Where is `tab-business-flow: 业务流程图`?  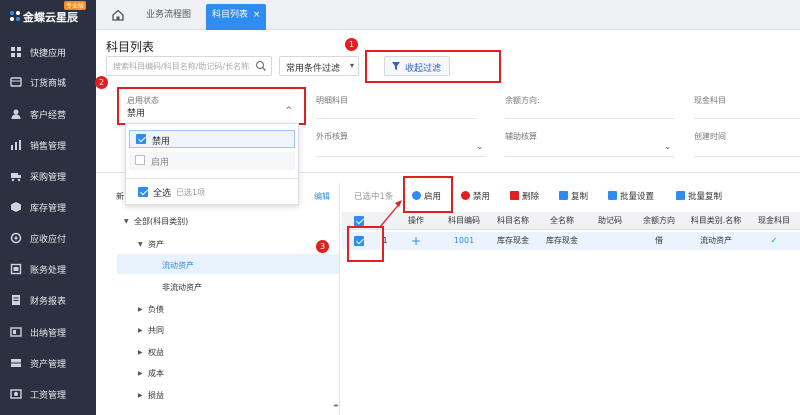 tab-business-flow: 业务流程图 is located at coordinates (168, 17).